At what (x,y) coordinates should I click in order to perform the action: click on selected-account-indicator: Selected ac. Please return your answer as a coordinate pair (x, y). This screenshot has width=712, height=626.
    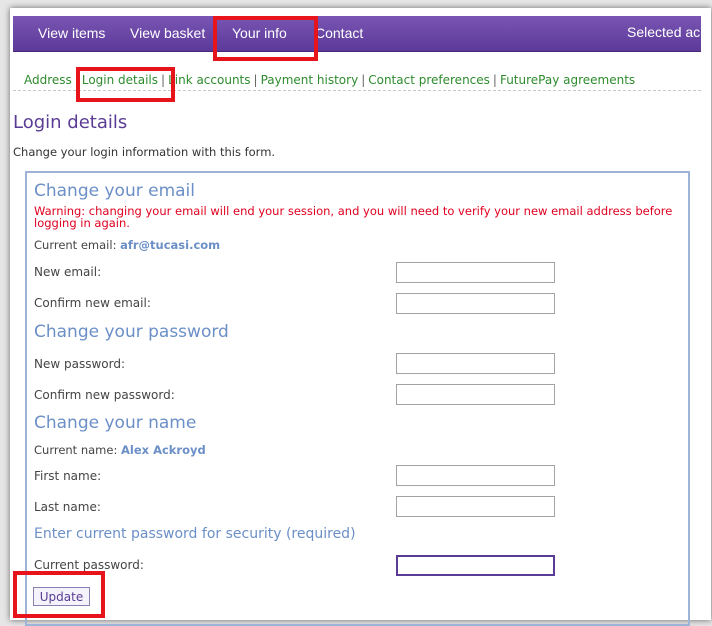
    Looking at the image, I should click on (664, 32).